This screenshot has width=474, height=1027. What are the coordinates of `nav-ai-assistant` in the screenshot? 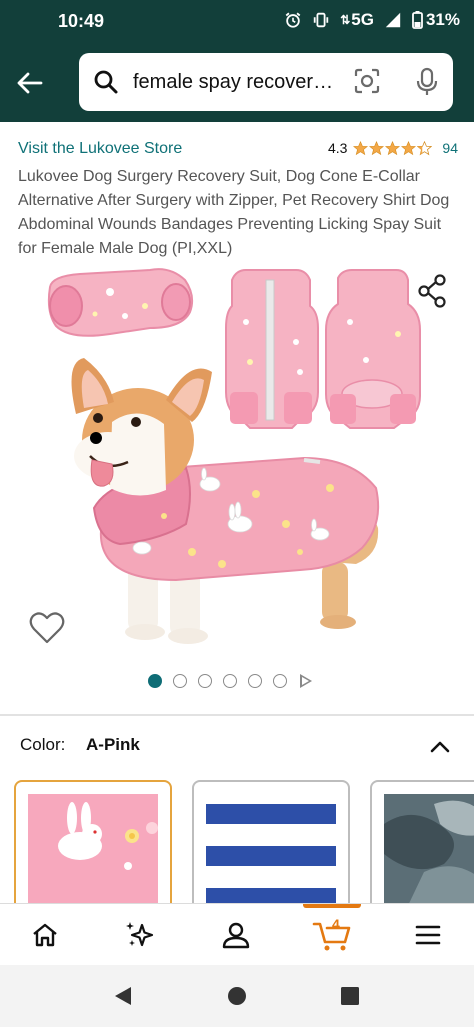 It's located at (140, 935).